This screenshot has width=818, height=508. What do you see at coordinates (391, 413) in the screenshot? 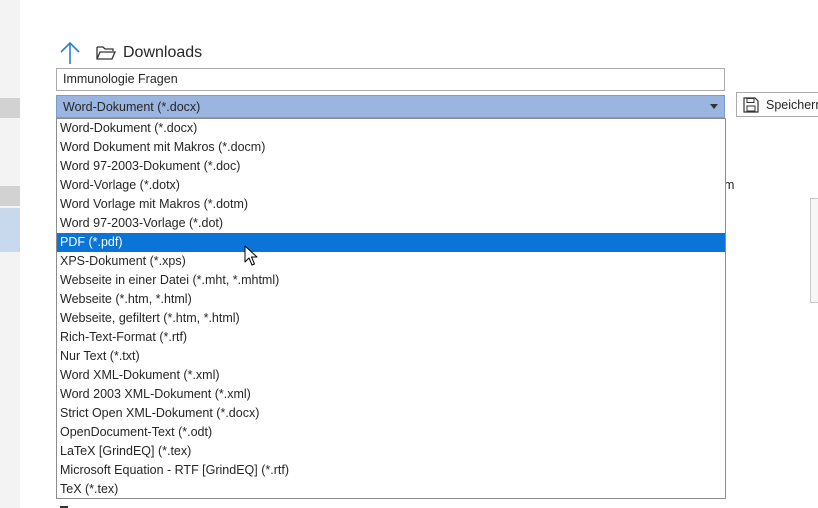
I see `file-type-option-strict-docx: Strict Open XML-Dokument (*.docx)` at bounding box center [391, 413].